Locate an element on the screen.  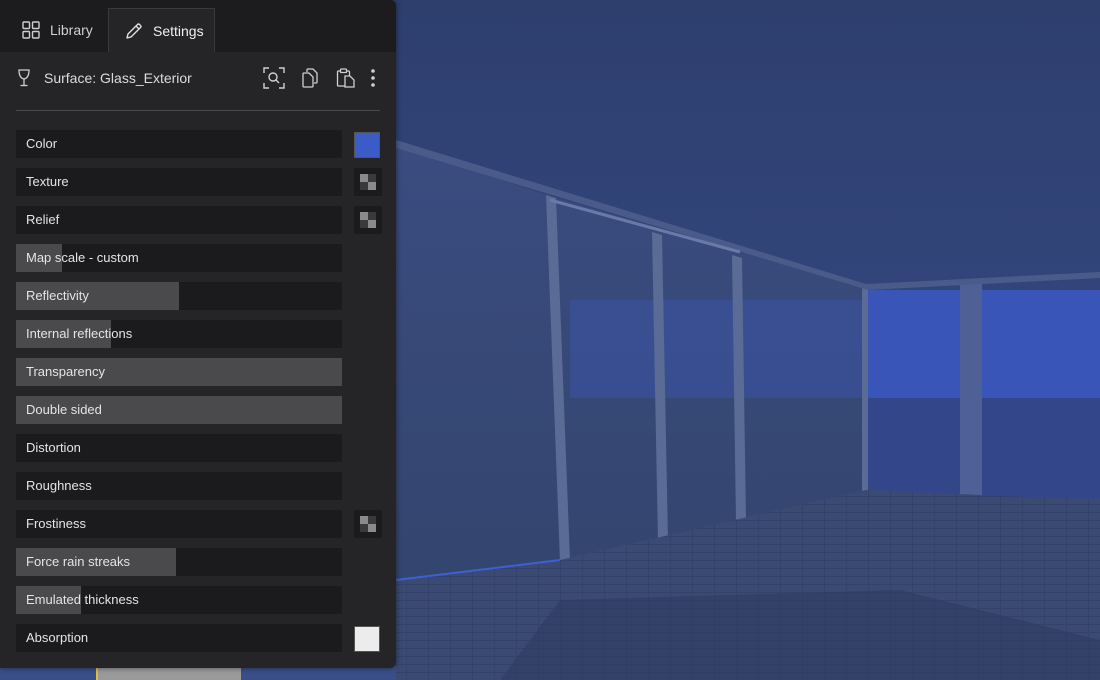
property-row-texture: Texture is located at coordinates (199, 182).